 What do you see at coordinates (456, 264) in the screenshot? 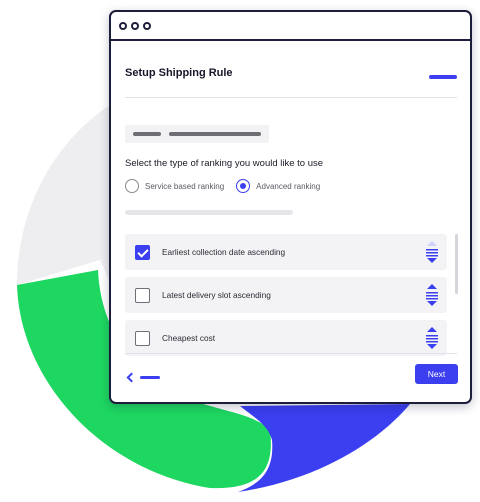
I see `list-scrollbar` at bounding box center [456, 264].